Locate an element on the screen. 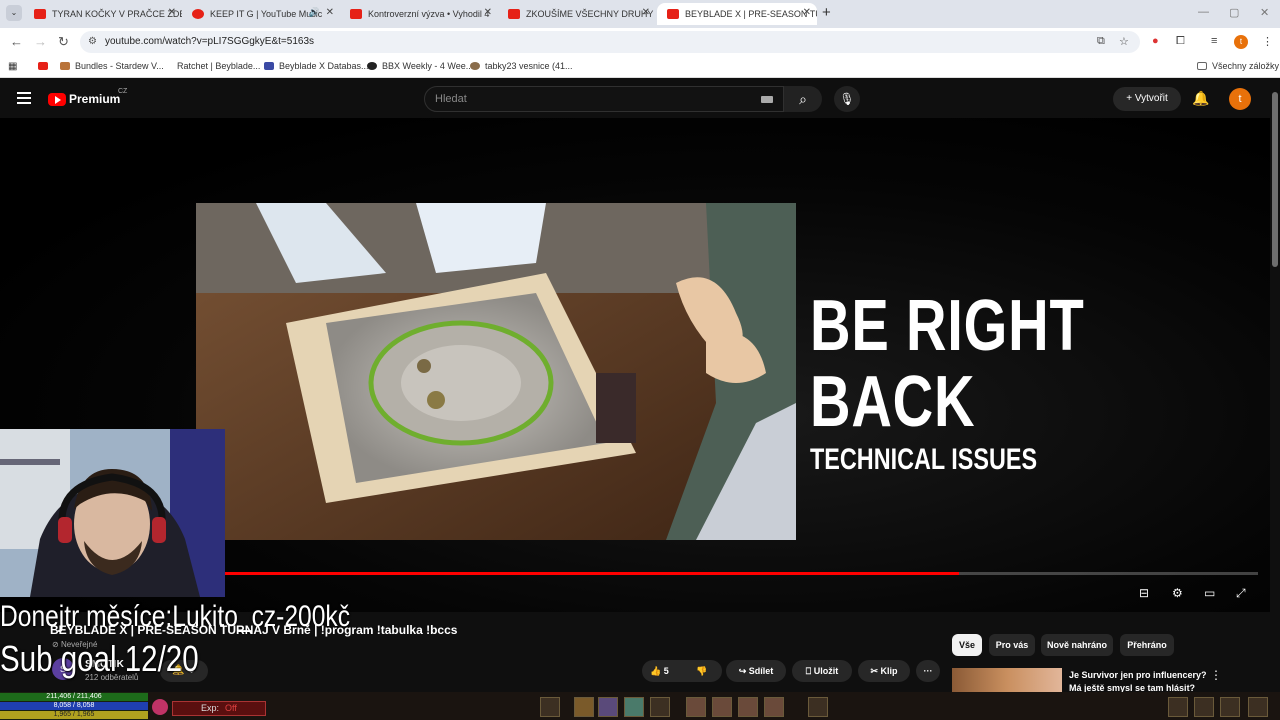  extensions-icon: ⧠ is located at coordinates (1180, 41).